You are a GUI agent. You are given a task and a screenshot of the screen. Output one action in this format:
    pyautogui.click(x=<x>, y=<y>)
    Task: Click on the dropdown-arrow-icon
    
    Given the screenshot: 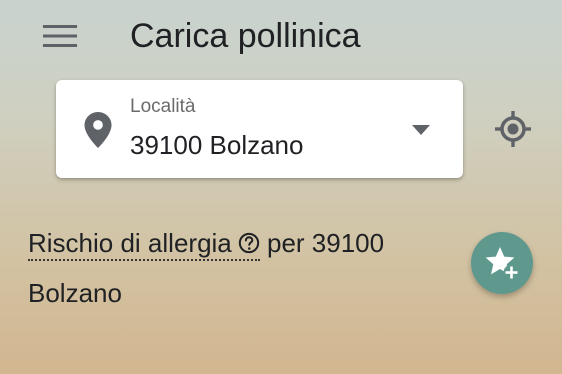 What is the action you would take?
    pyautogui.click(x=421, y=130)
    